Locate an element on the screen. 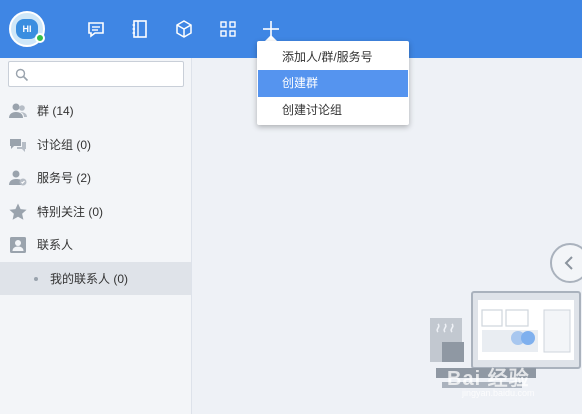 This screenshot has width=582, height=414. apps-grid-icon is located at coordinates (228, 29).